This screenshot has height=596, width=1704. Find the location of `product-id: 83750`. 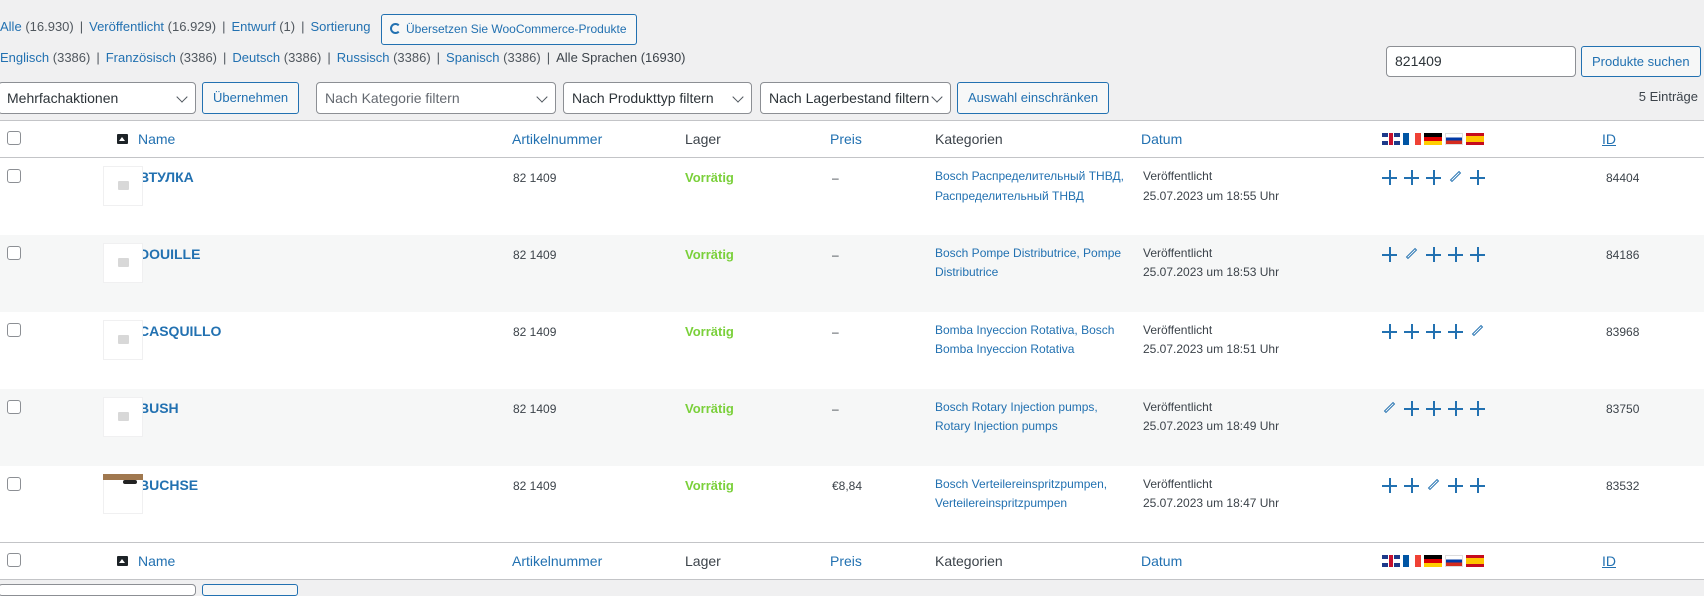

product-id: 83750 is located at coordinates (1623, 408).